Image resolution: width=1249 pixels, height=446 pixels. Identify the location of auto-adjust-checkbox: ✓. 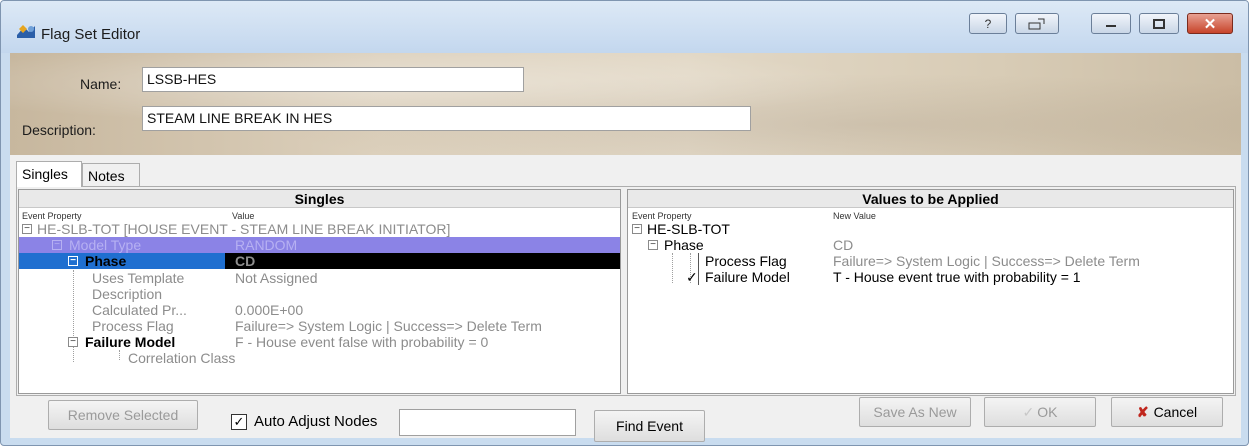
(239, 422).